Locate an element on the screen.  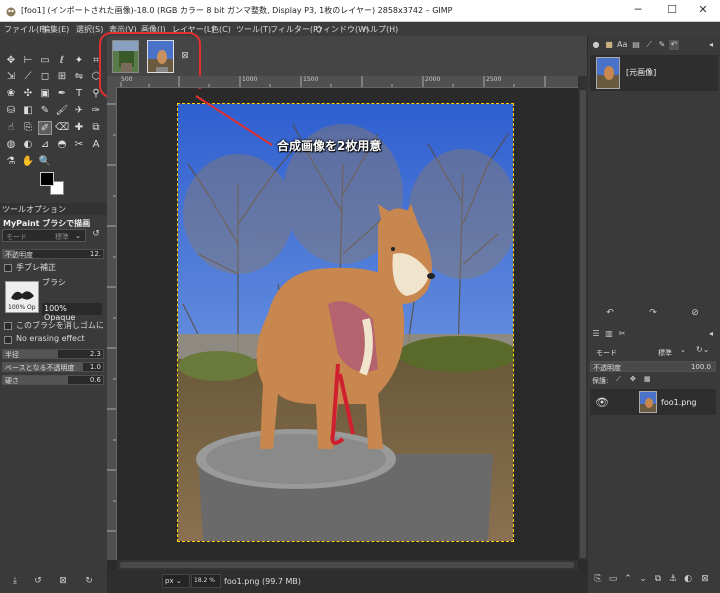
menu-file: ファイル(F) is located at coordinates (25, 29).